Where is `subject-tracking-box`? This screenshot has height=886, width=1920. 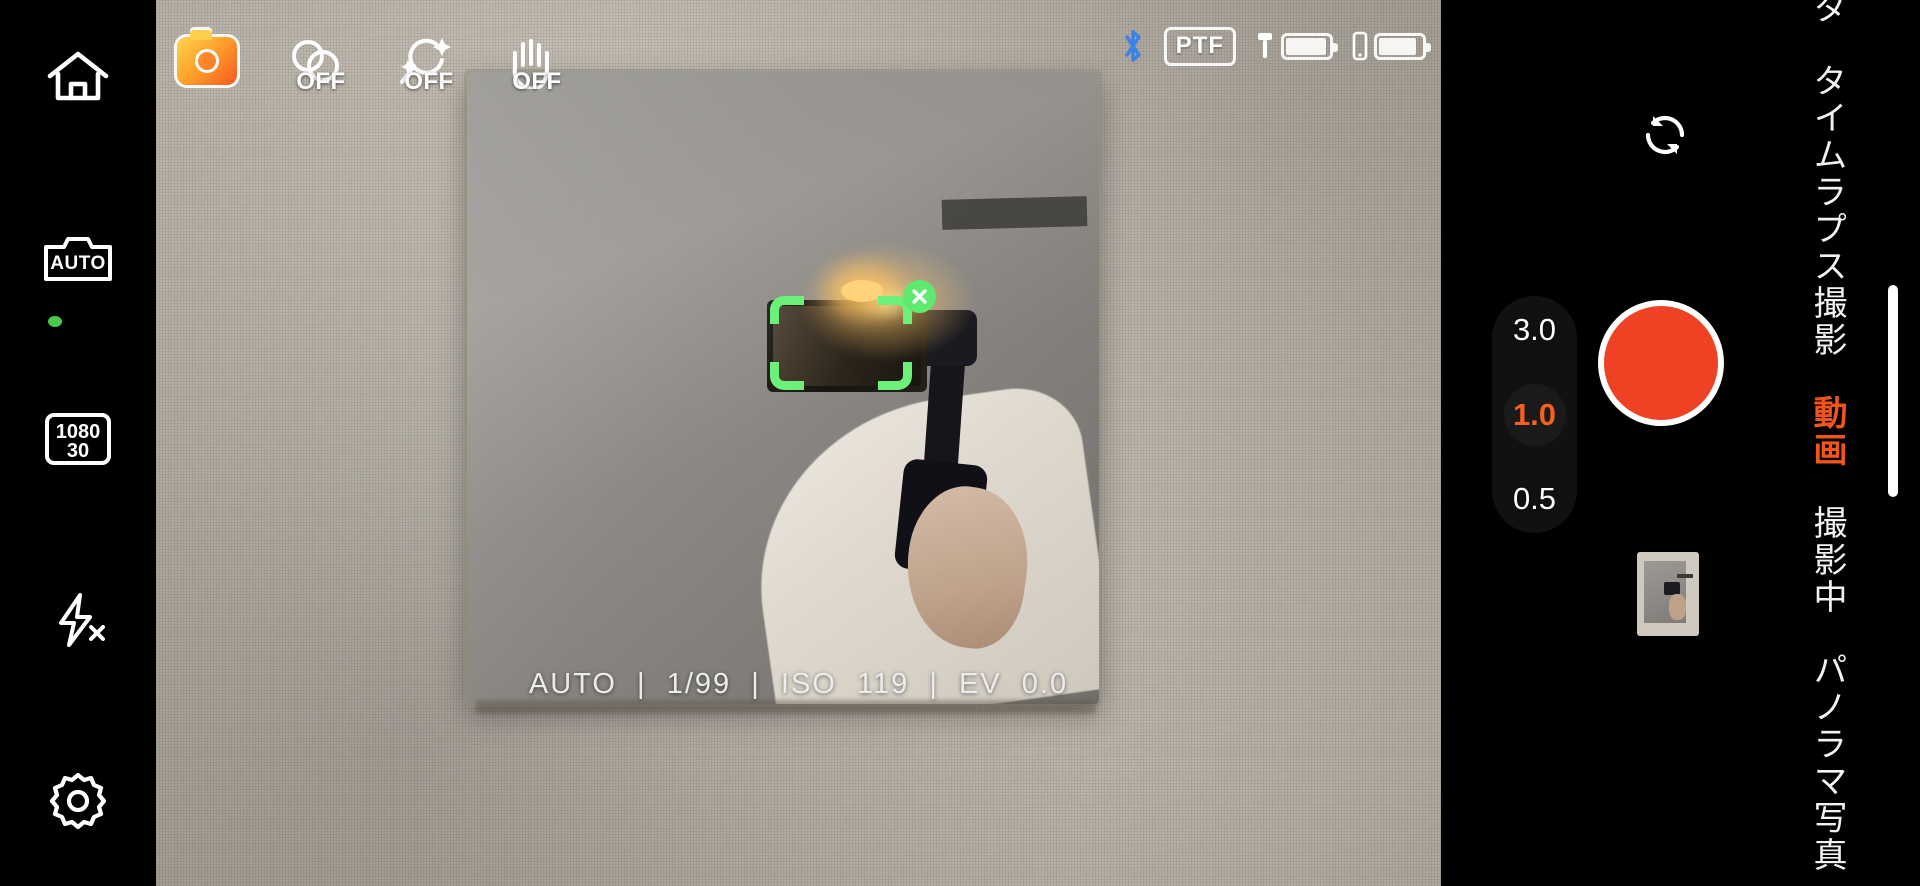 subject-tracking-box is located at coordinates (853, 335).